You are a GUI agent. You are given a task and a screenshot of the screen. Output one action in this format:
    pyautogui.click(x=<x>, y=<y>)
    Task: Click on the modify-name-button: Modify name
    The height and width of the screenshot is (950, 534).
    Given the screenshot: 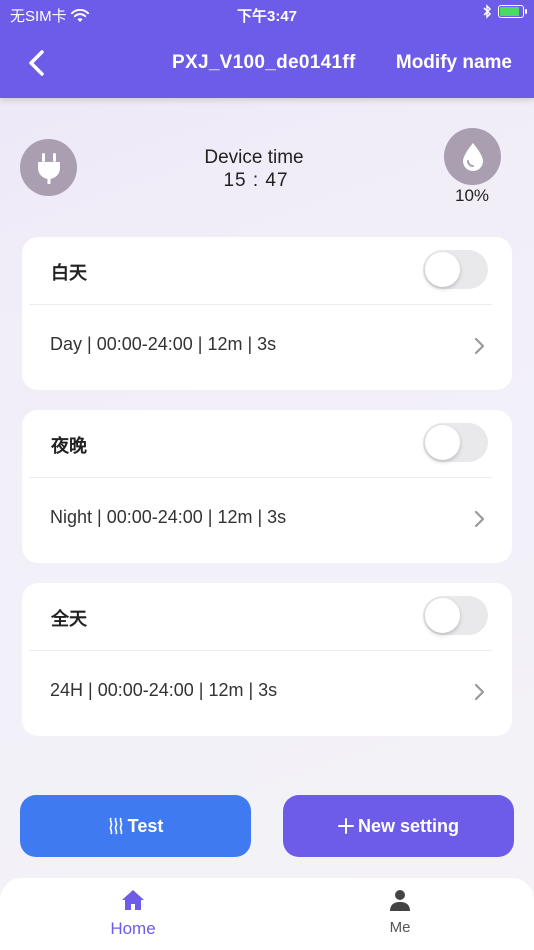 What is the action you would take?
    pyautogui.click(x=454, y=63)
    